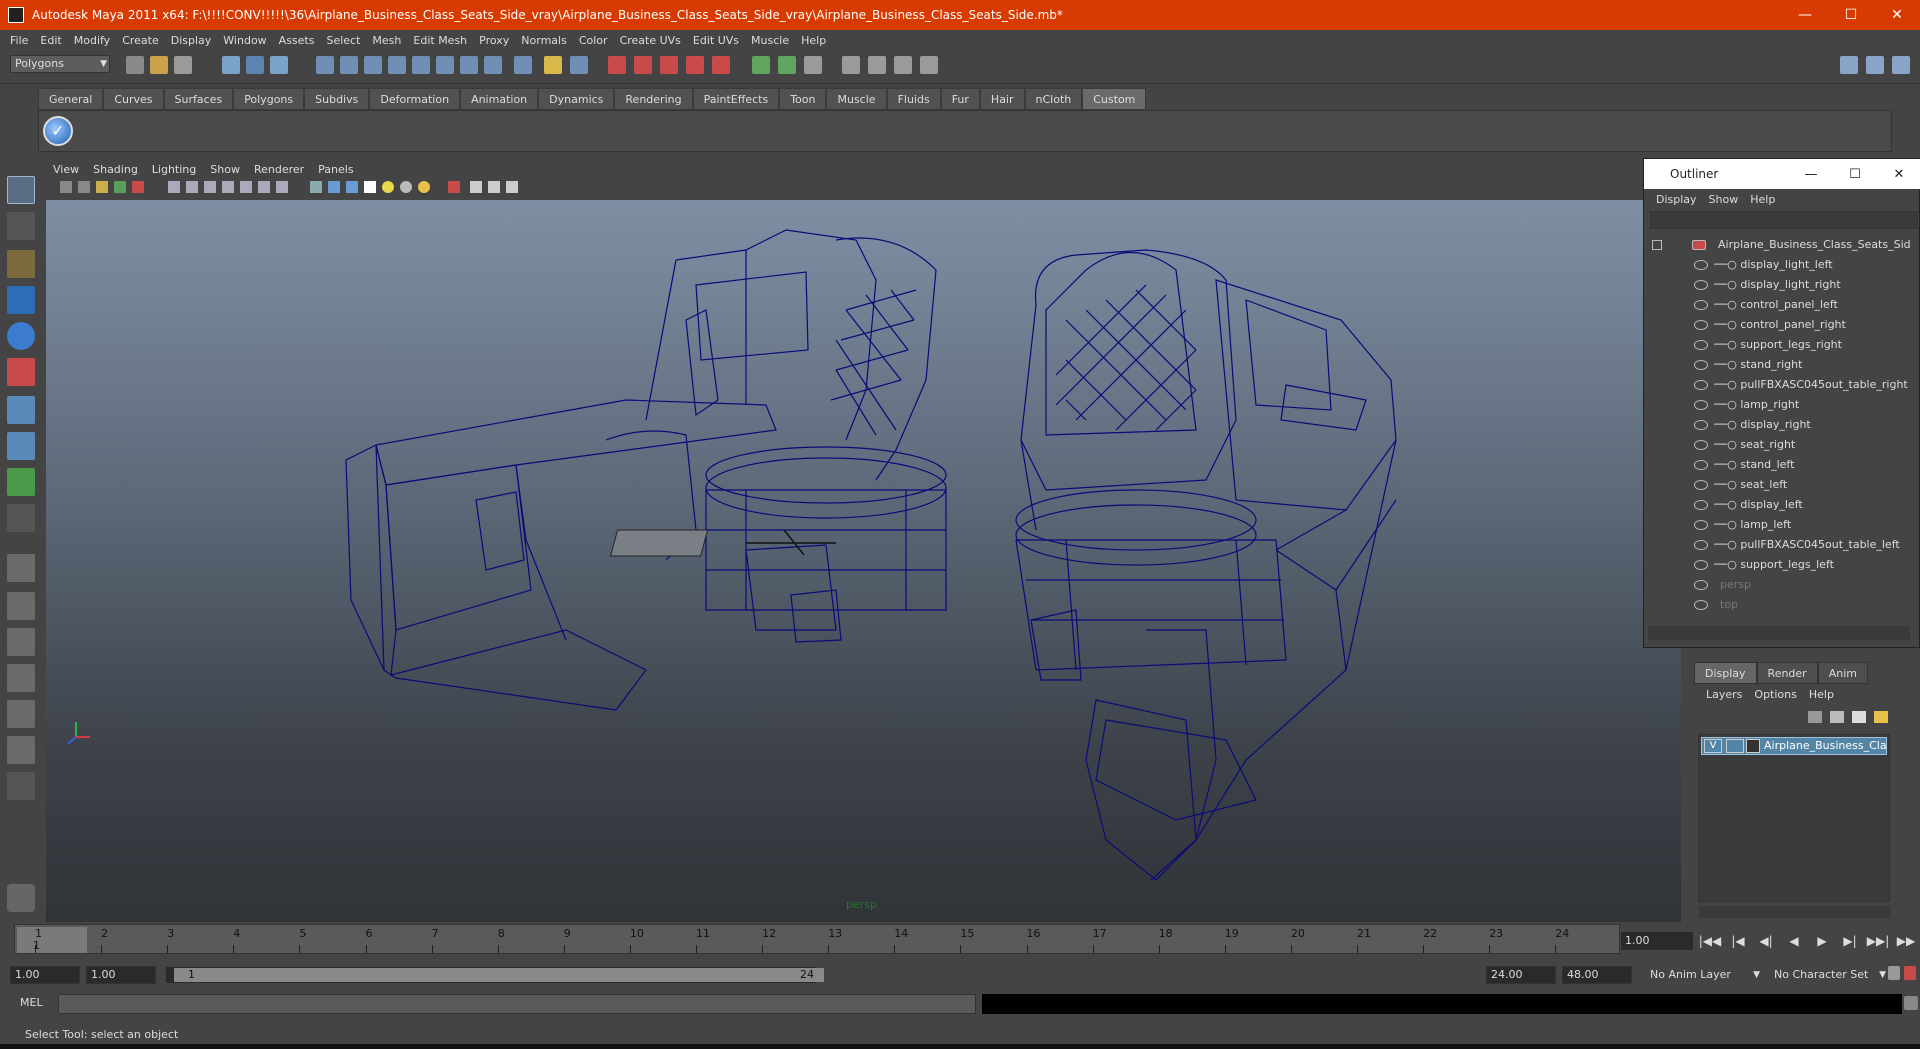  What do you see at coordinates (1777, 265) in the screenshot?
I see `outliner-item-row: ──○ display_light_left` at bounding box center [1777, 265].